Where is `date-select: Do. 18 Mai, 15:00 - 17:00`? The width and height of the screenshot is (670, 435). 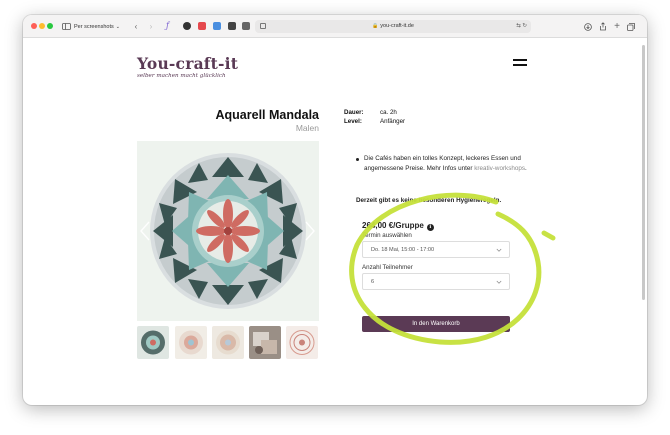 date-select: Do. 18 Mai, 15:00 - 17:00 is located at coordinates (436, 249).